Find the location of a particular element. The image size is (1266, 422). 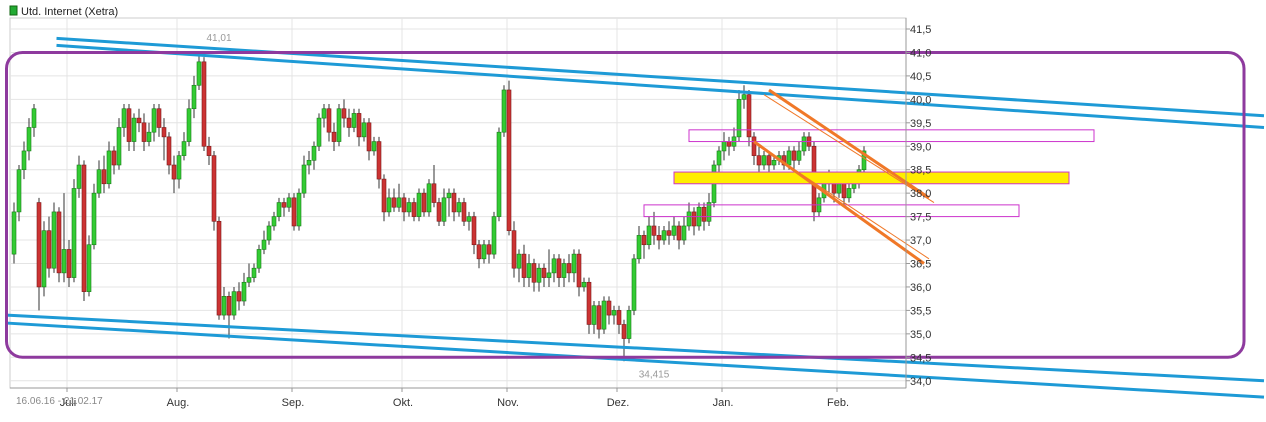

y-tick-label: 37,0 is located at coordinates (920, 241).